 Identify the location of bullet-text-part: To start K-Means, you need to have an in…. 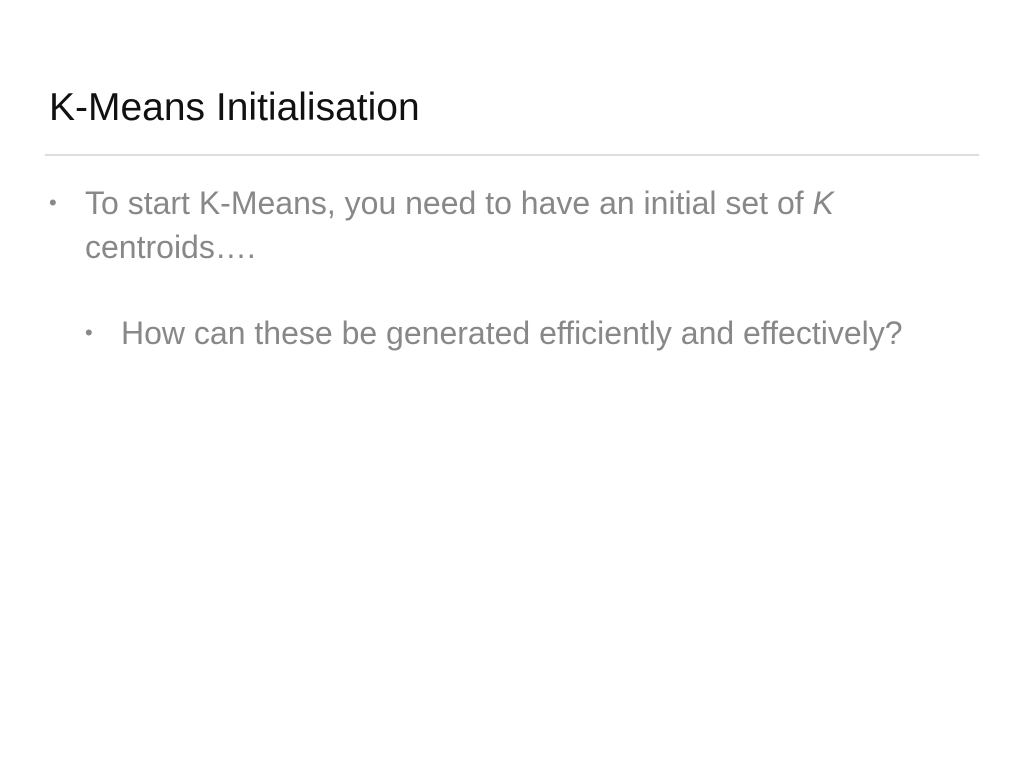
(449, 203).